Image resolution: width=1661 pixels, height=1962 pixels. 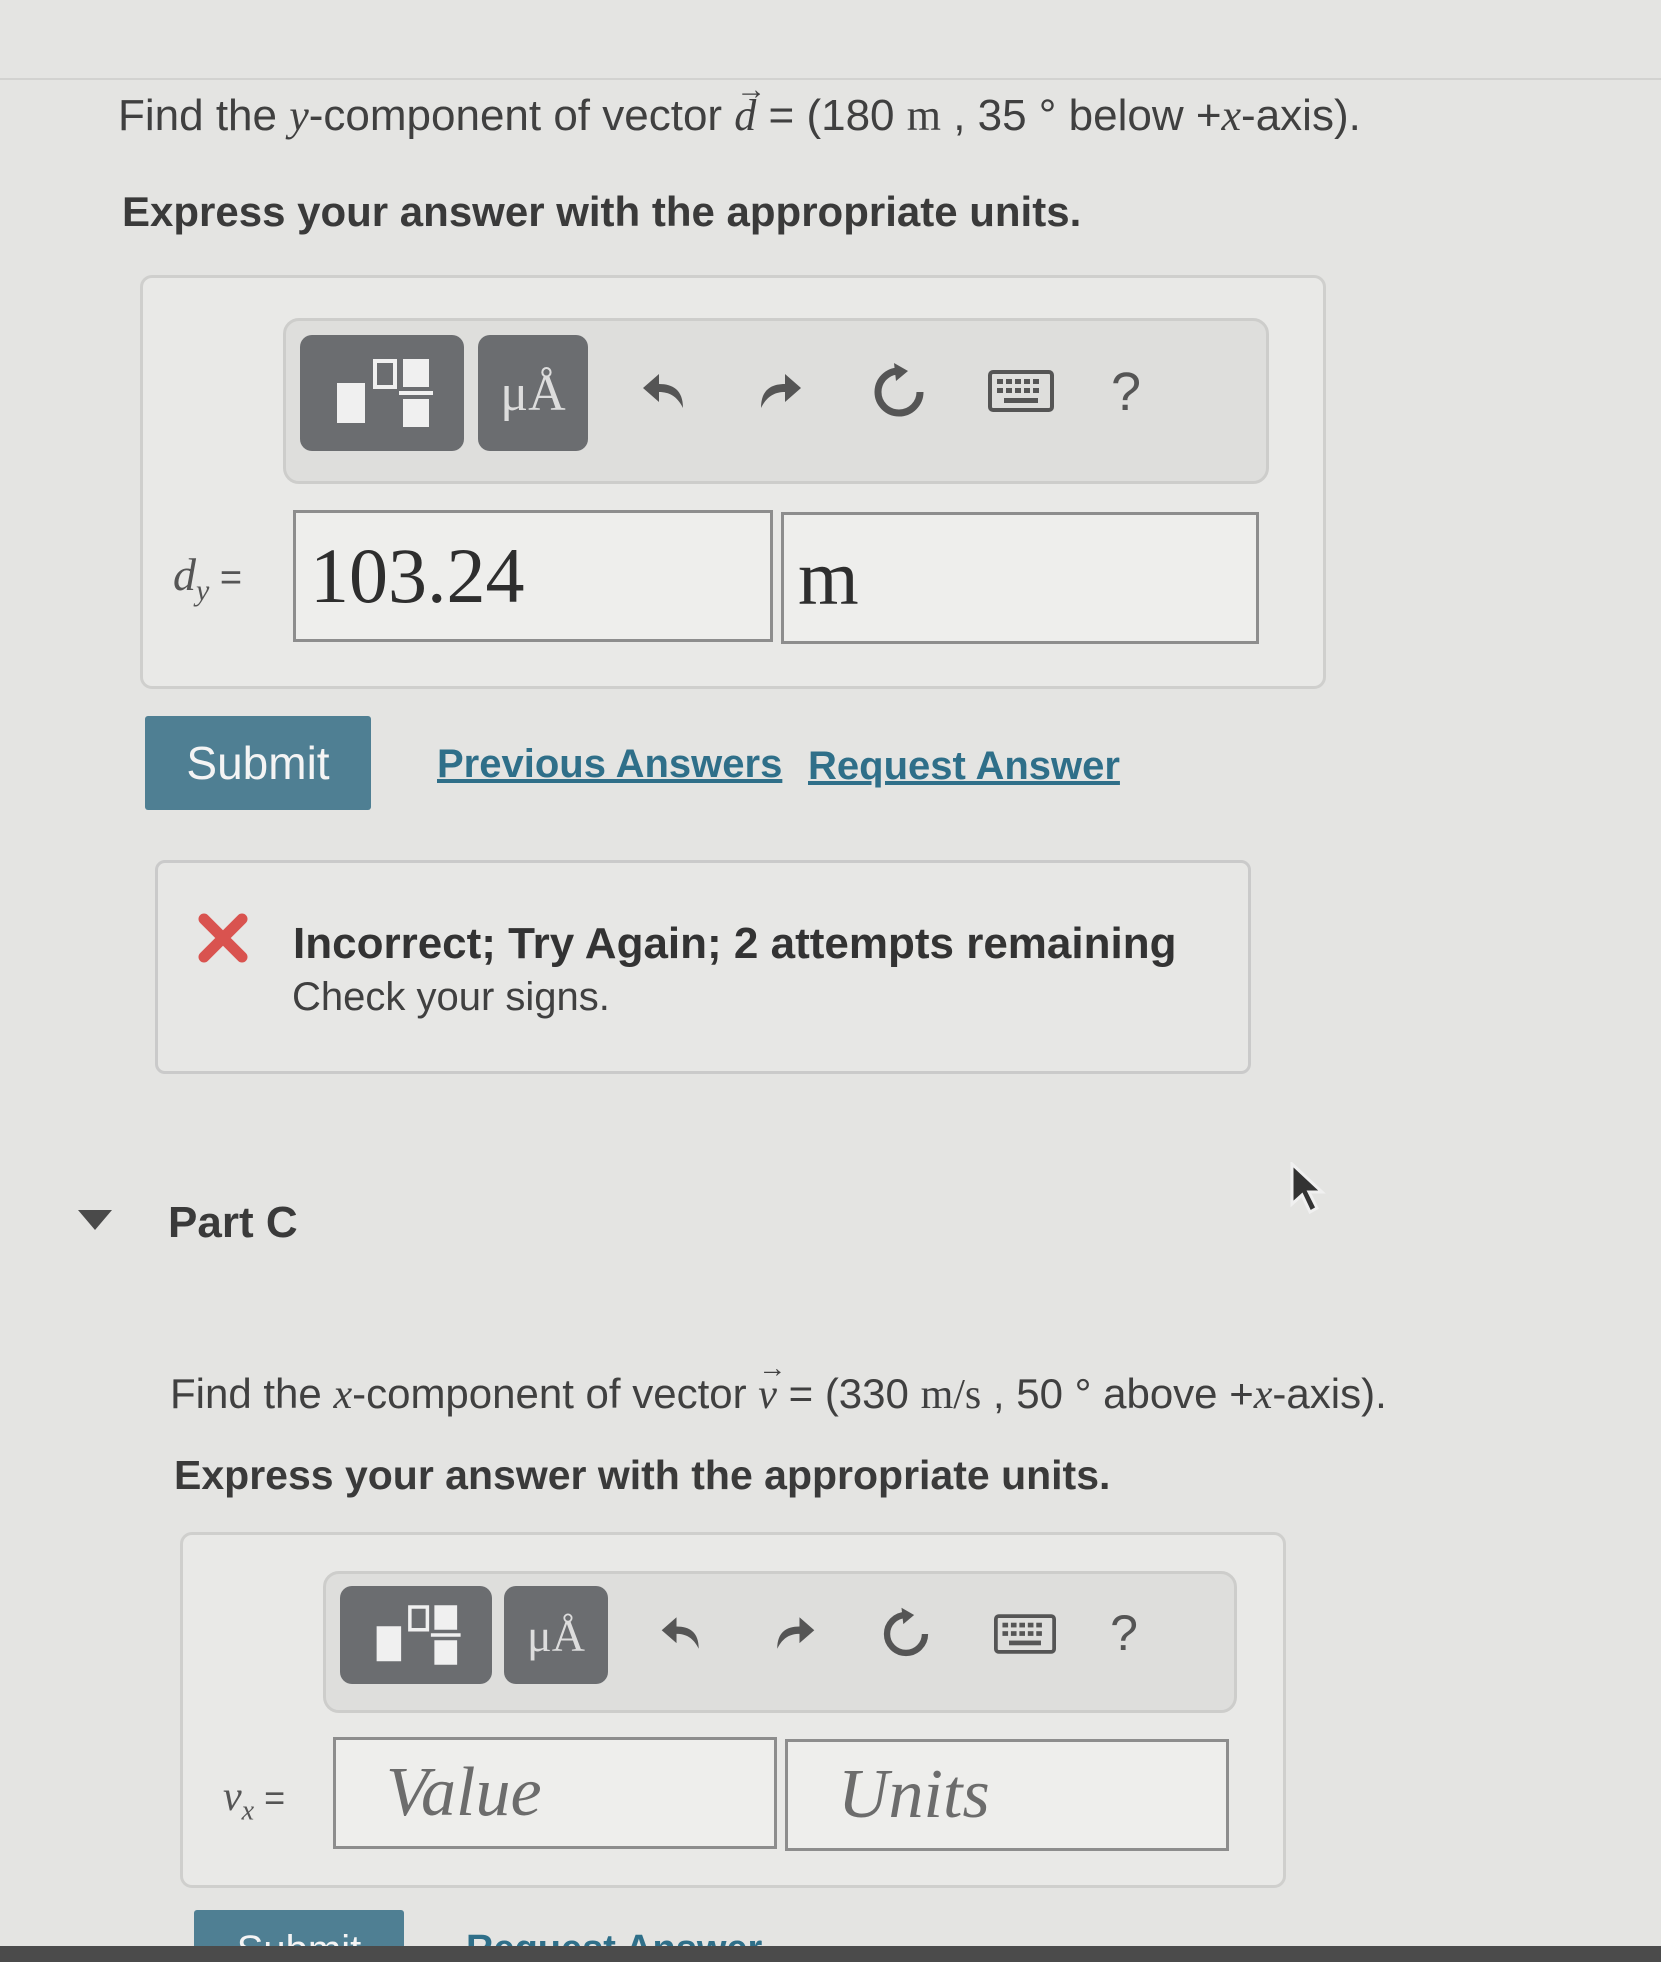 What do you see at coordinates (258, 763) in the screenshot?
I see `part-b-submit-button: Submit` at bounding box center [258, 763].